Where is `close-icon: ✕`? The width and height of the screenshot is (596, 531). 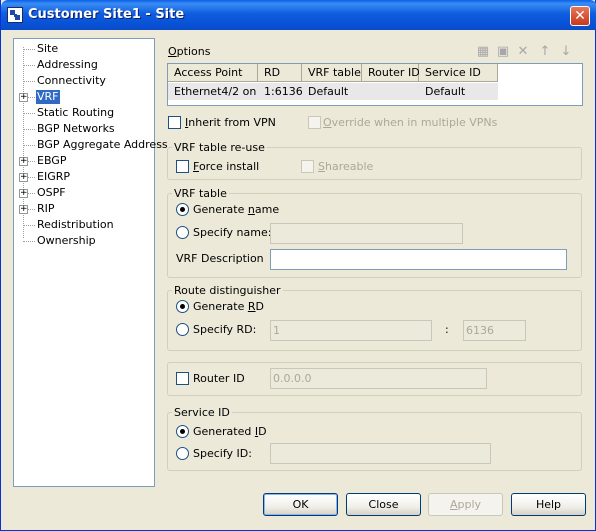 close-icon: ✕ is located at coordinates (580, 16).